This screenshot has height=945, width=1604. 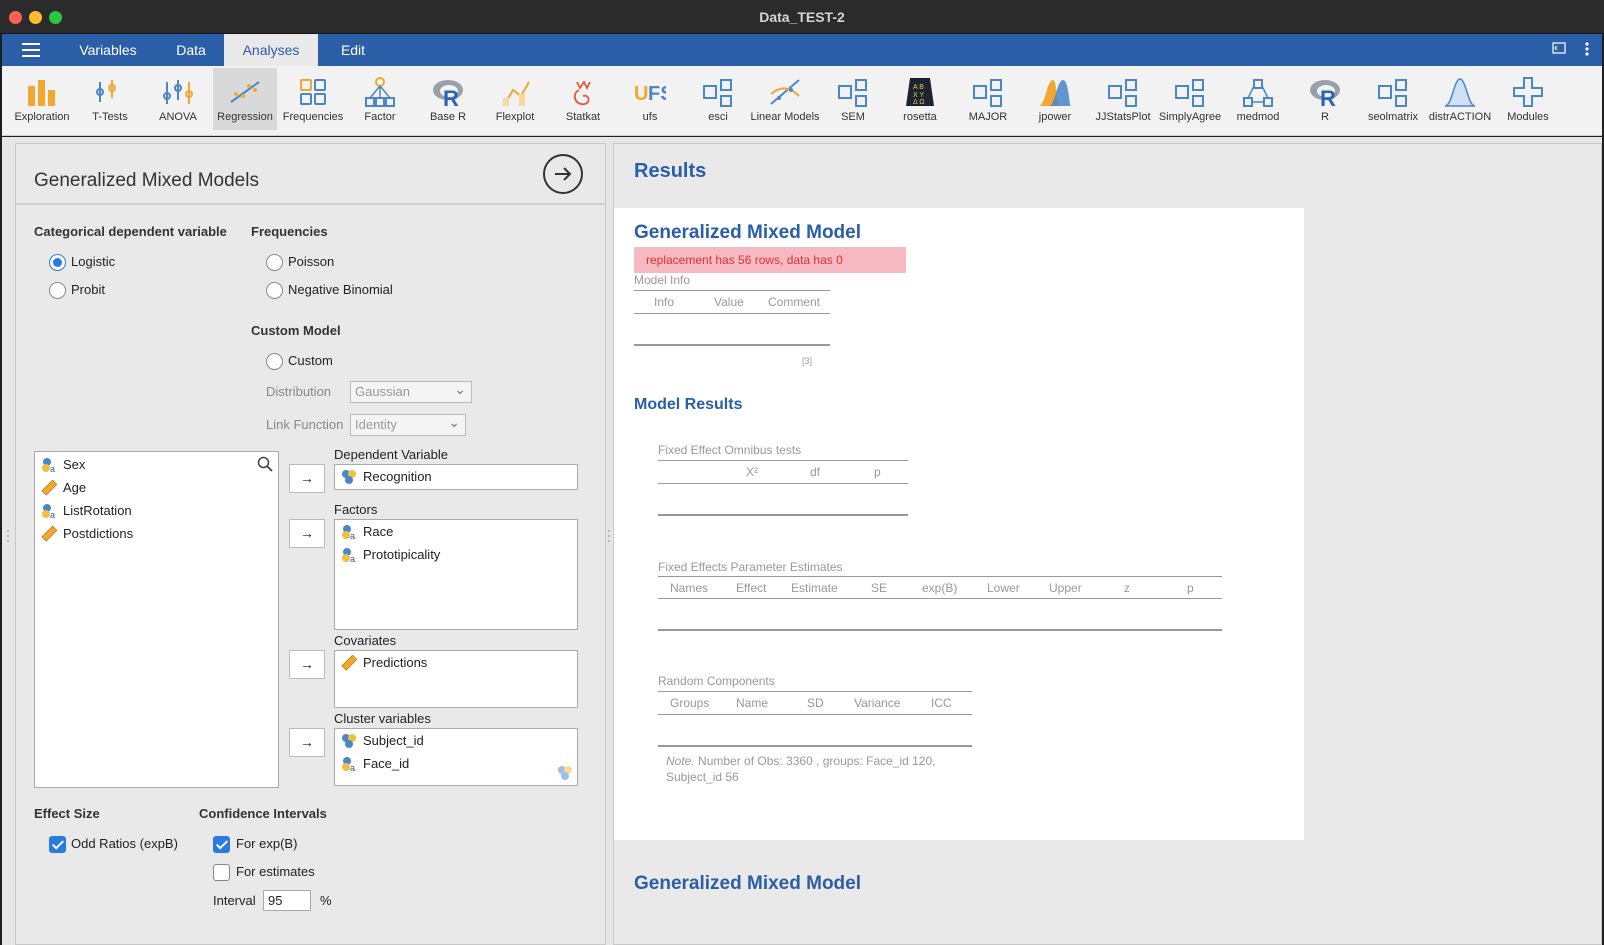 I want to click on r-icon: R, so click(x=1325, y=94).